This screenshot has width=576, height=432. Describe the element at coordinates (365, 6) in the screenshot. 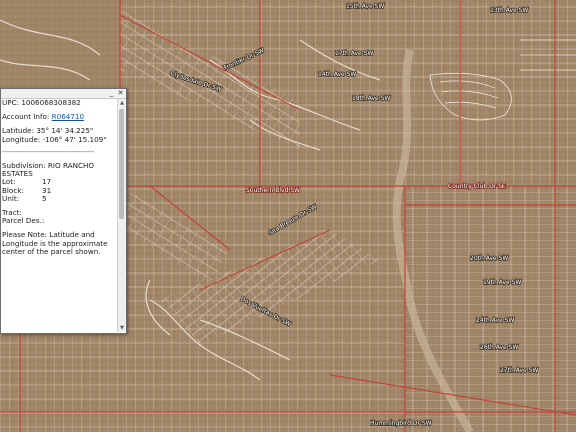

I see `street-label-15th: 15th Ave SW` at that location.